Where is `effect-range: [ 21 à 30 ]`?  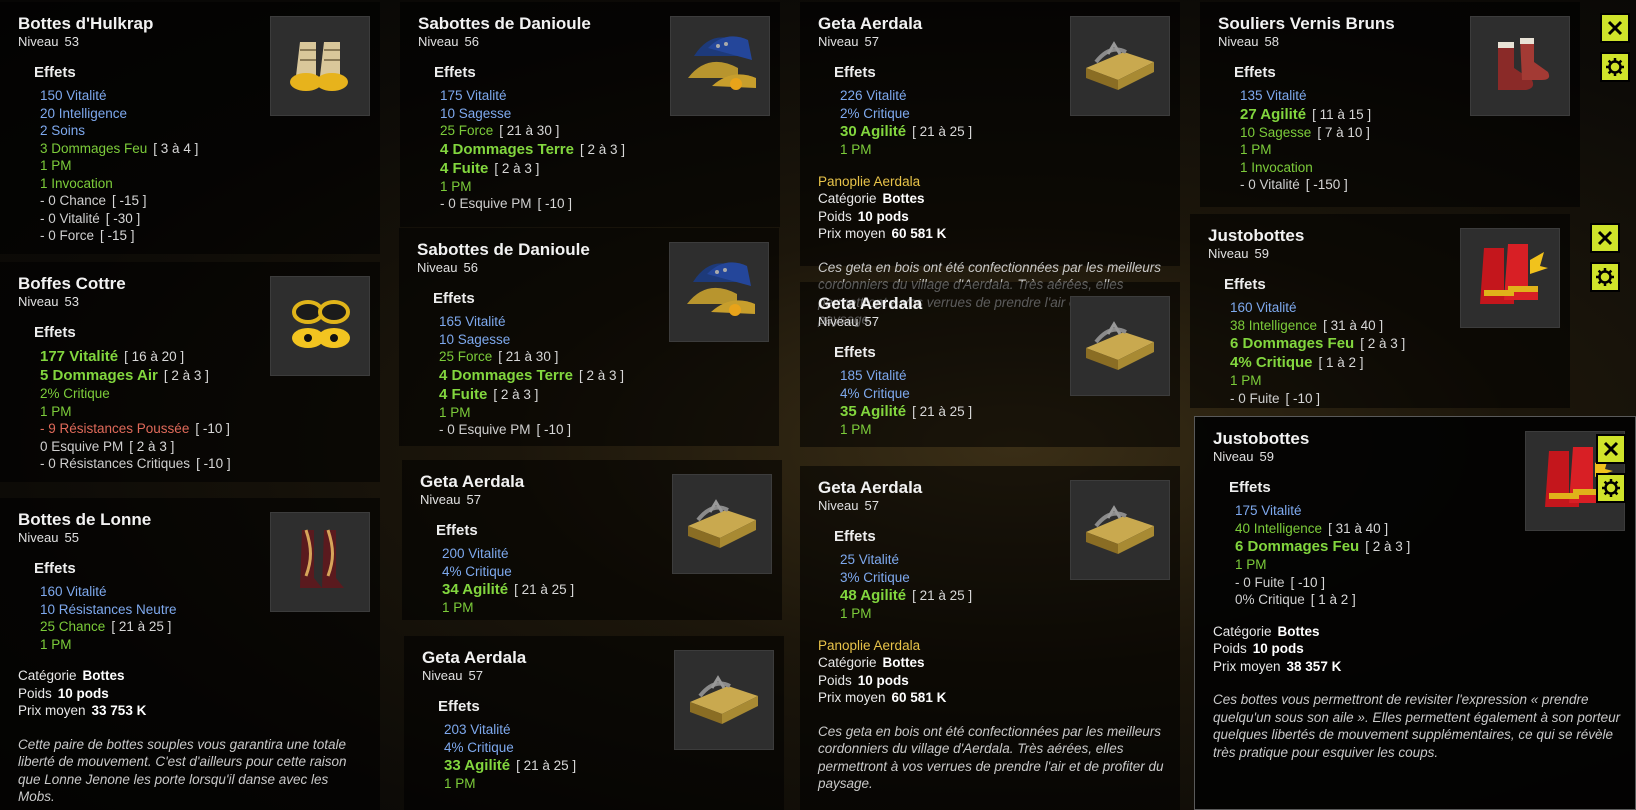
effect-range: [ 21 à 30 ] is located at coordinates (529, 130).